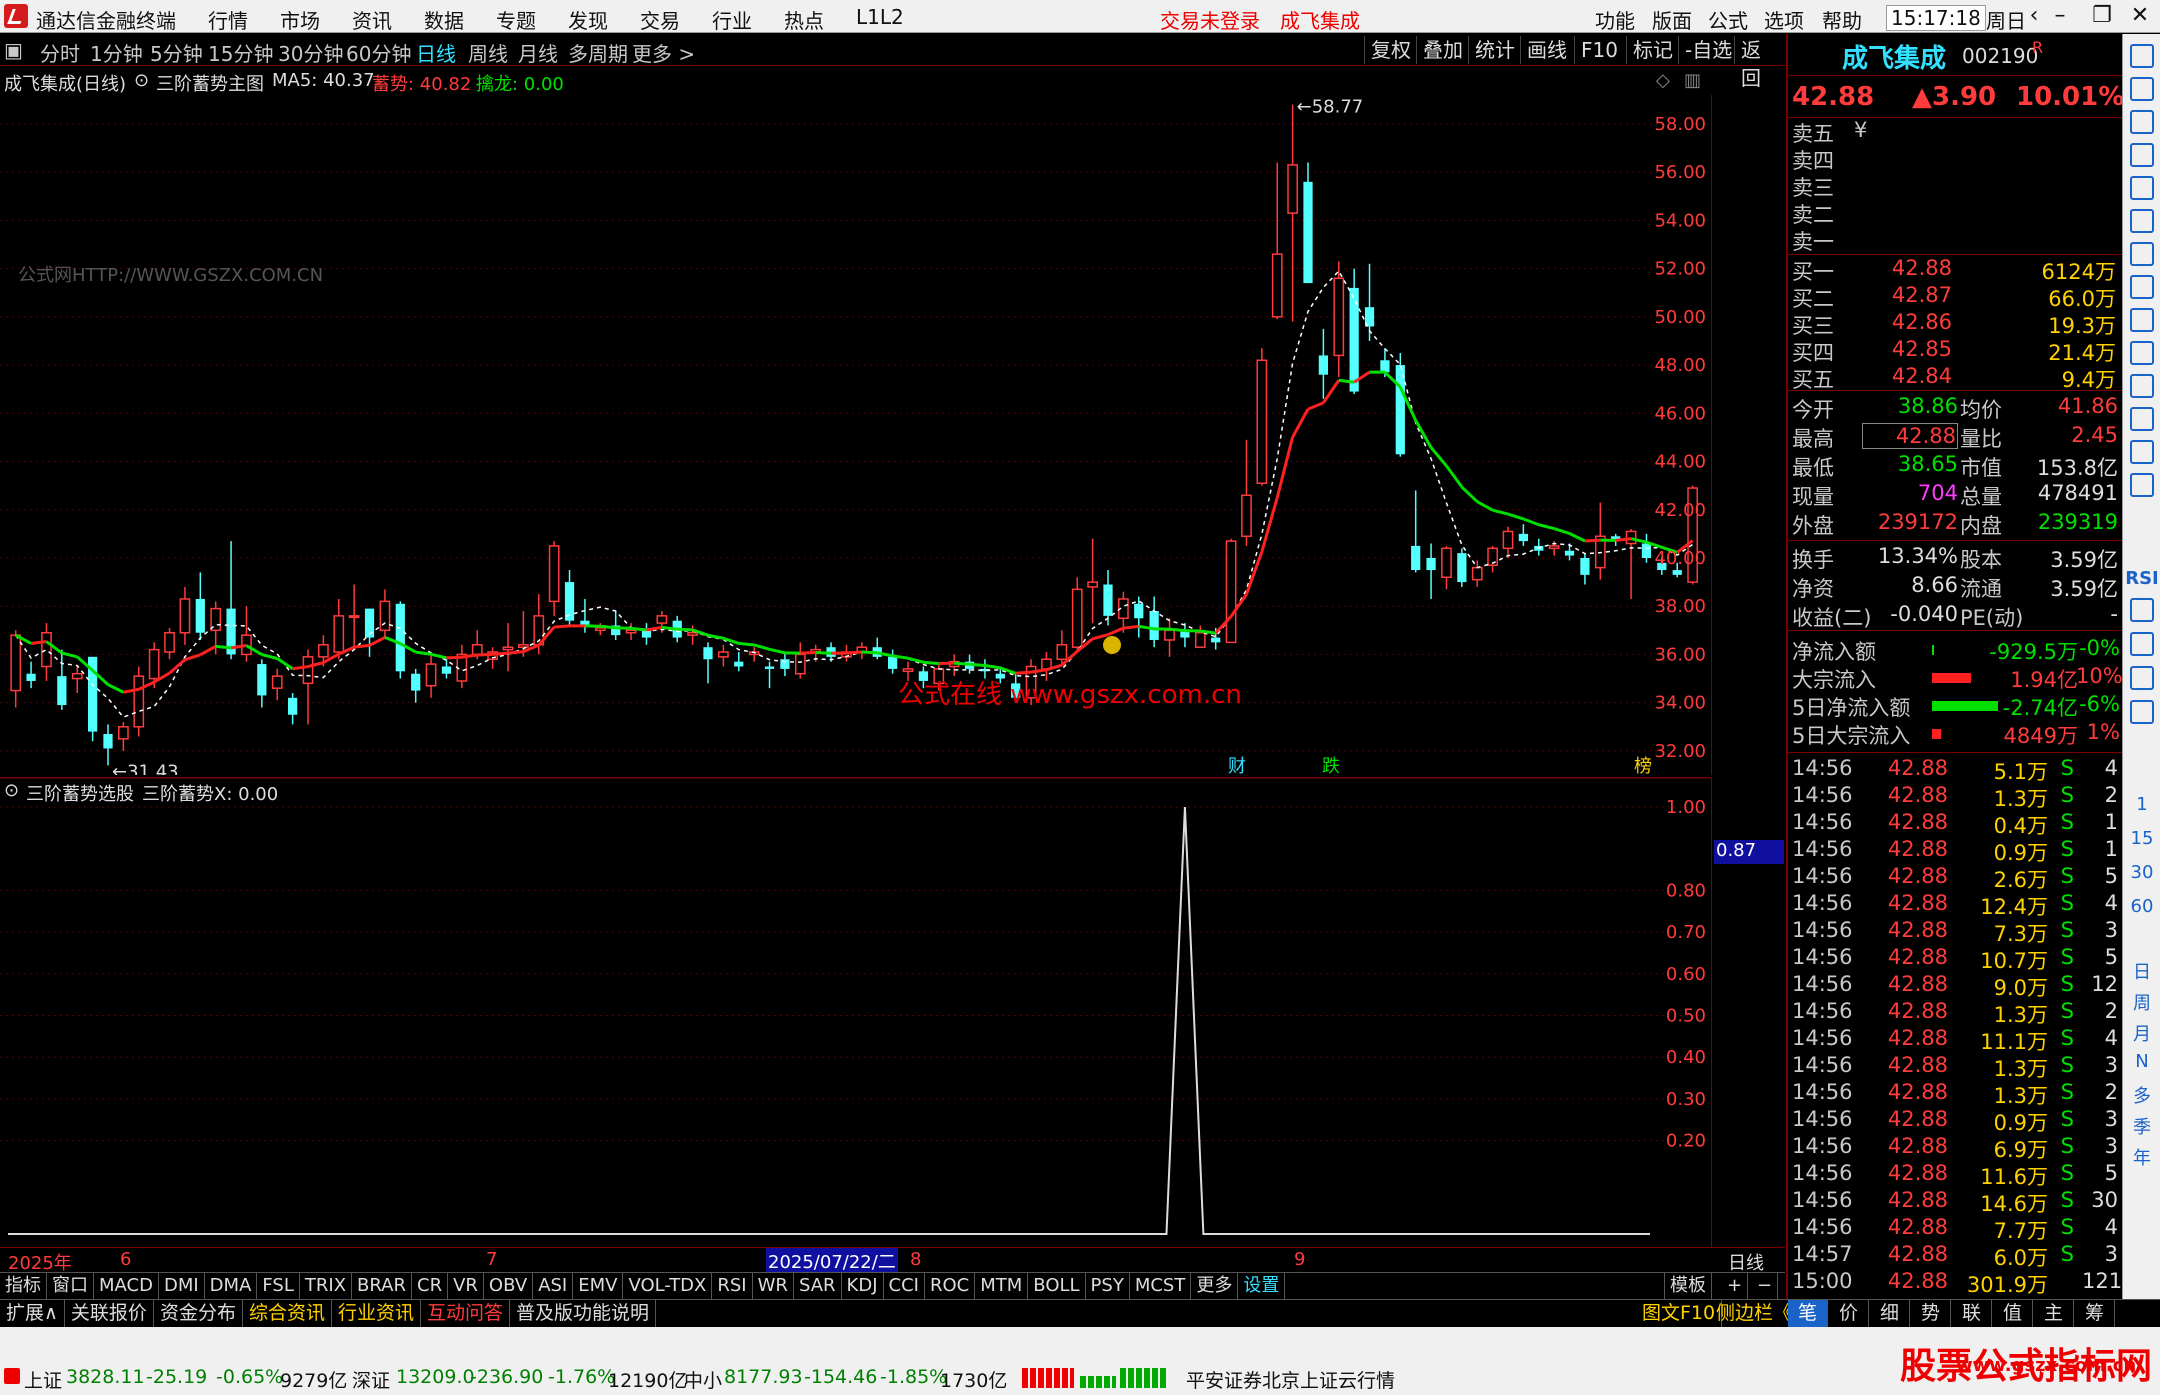  What do you see at coordinates (13, 50) in the screenshot?
I see `toolbar-toggle-icon: ▣` at bounding box center [13, 50].